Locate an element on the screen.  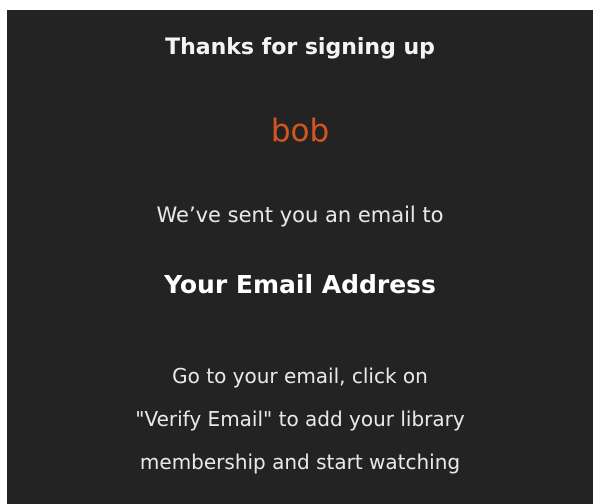
instructions-line-1: Go to your email, click on is located at coordinates (300, 376).